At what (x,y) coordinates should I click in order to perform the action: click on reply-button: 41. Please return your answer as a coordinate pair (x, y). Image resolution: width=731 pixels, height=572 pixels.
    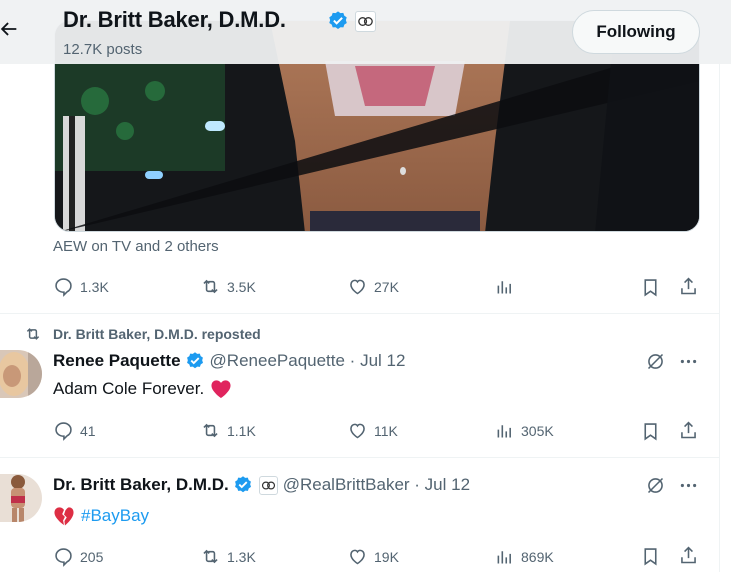
    Looking at the image, I should click on (74, 430).